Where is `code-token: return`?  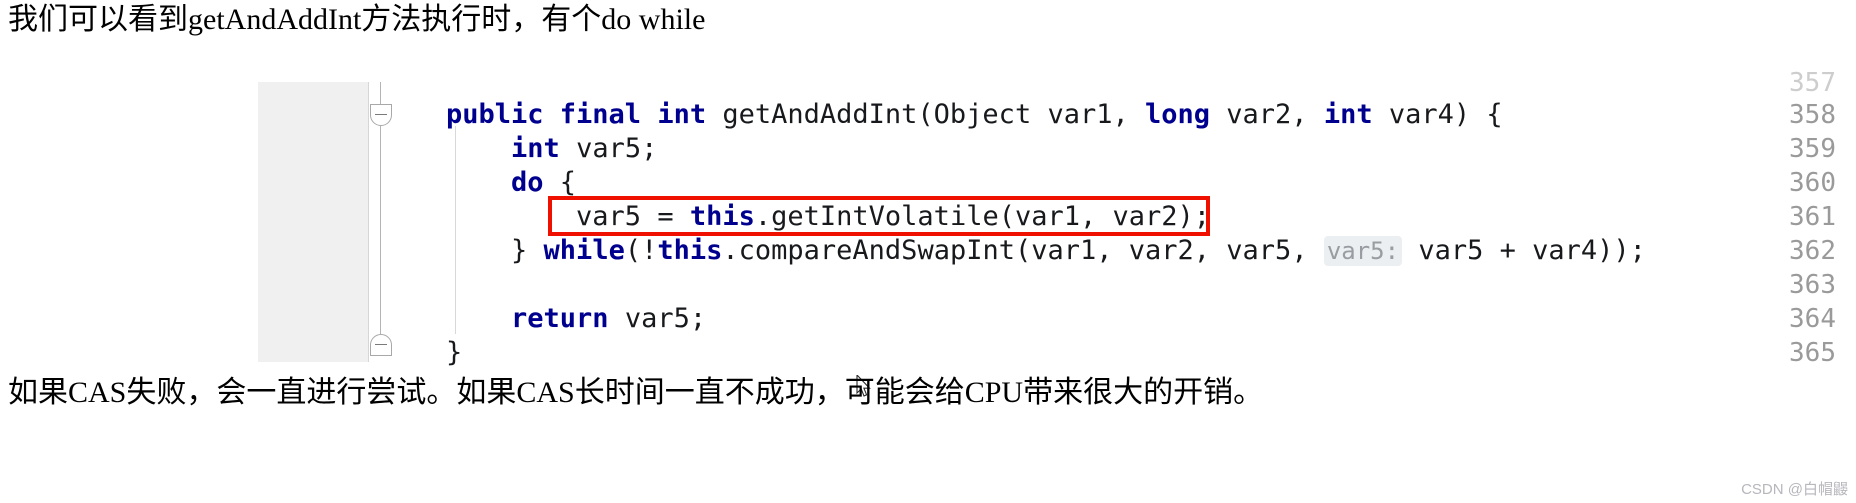 code-token: return is located at coordinates (560, 318).